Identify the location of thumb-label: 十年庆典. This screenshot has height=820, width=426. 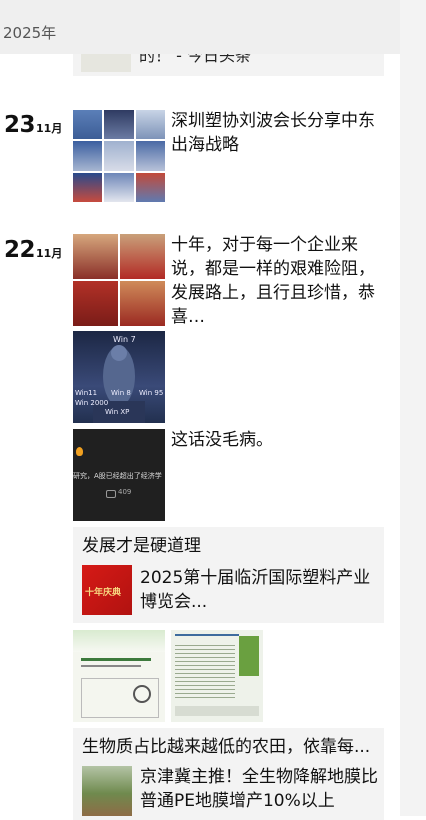
(103, 593).